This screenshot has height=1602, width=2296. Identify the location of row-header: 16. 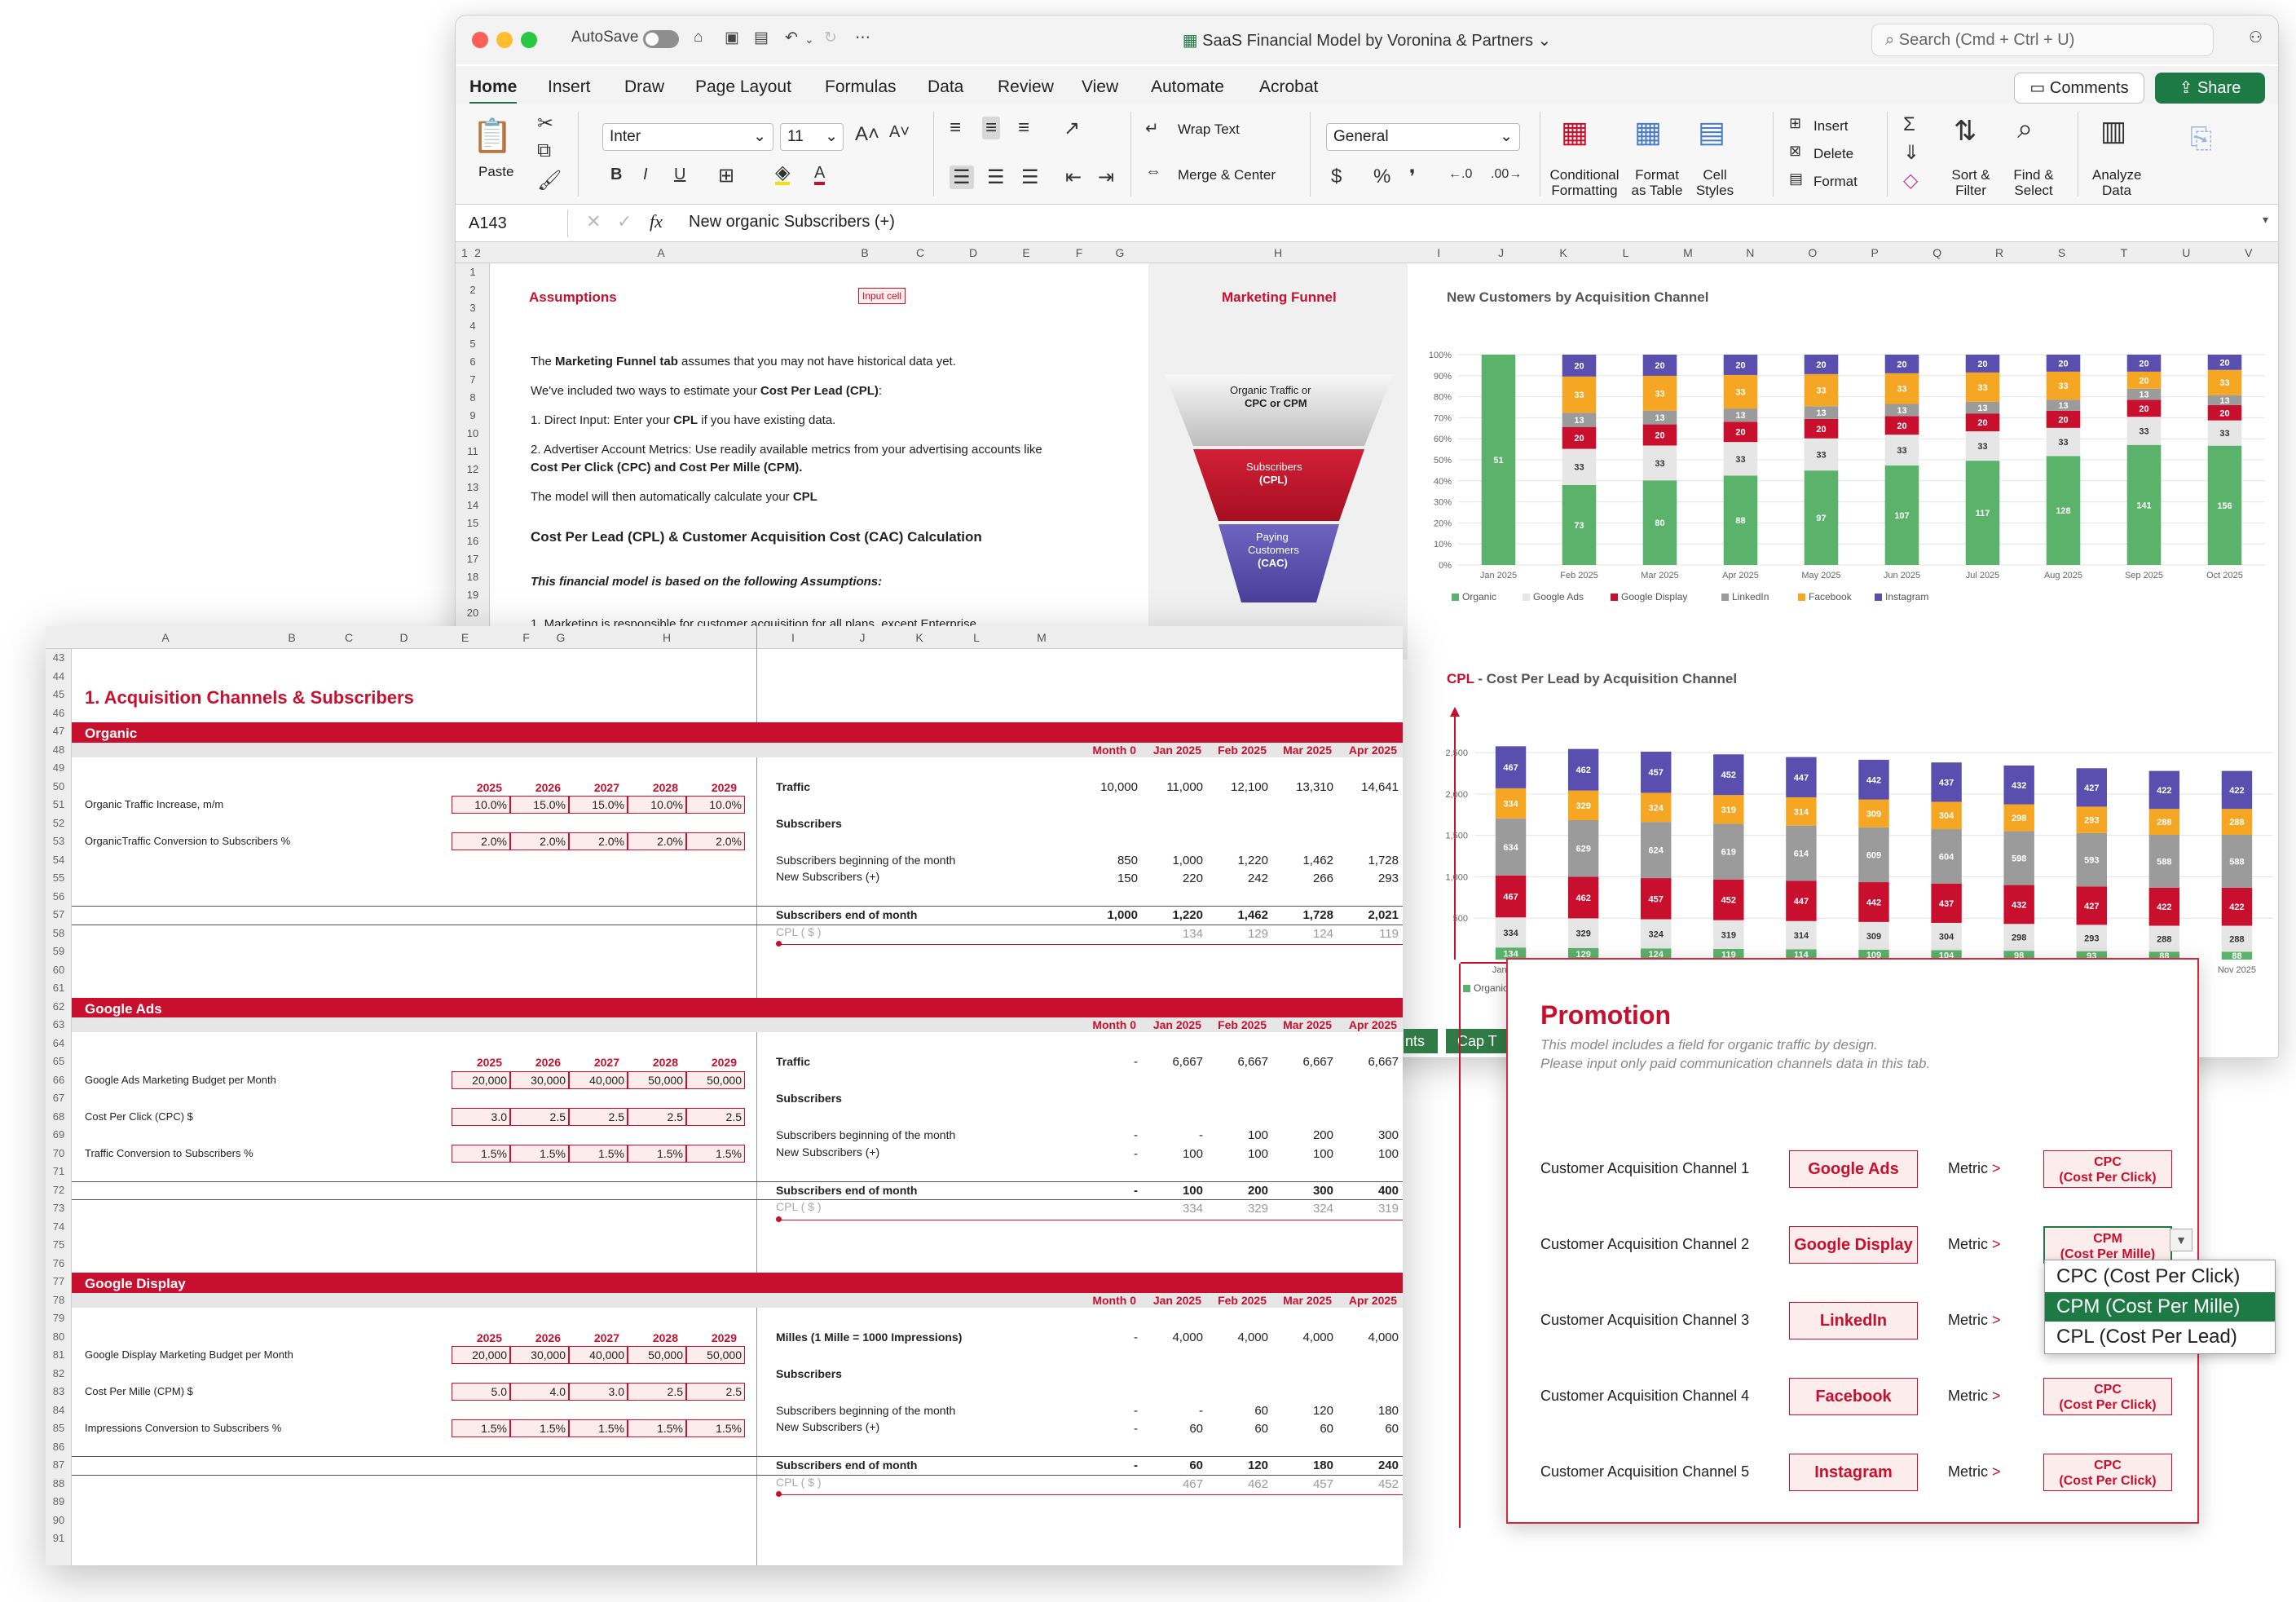
(473, 541).